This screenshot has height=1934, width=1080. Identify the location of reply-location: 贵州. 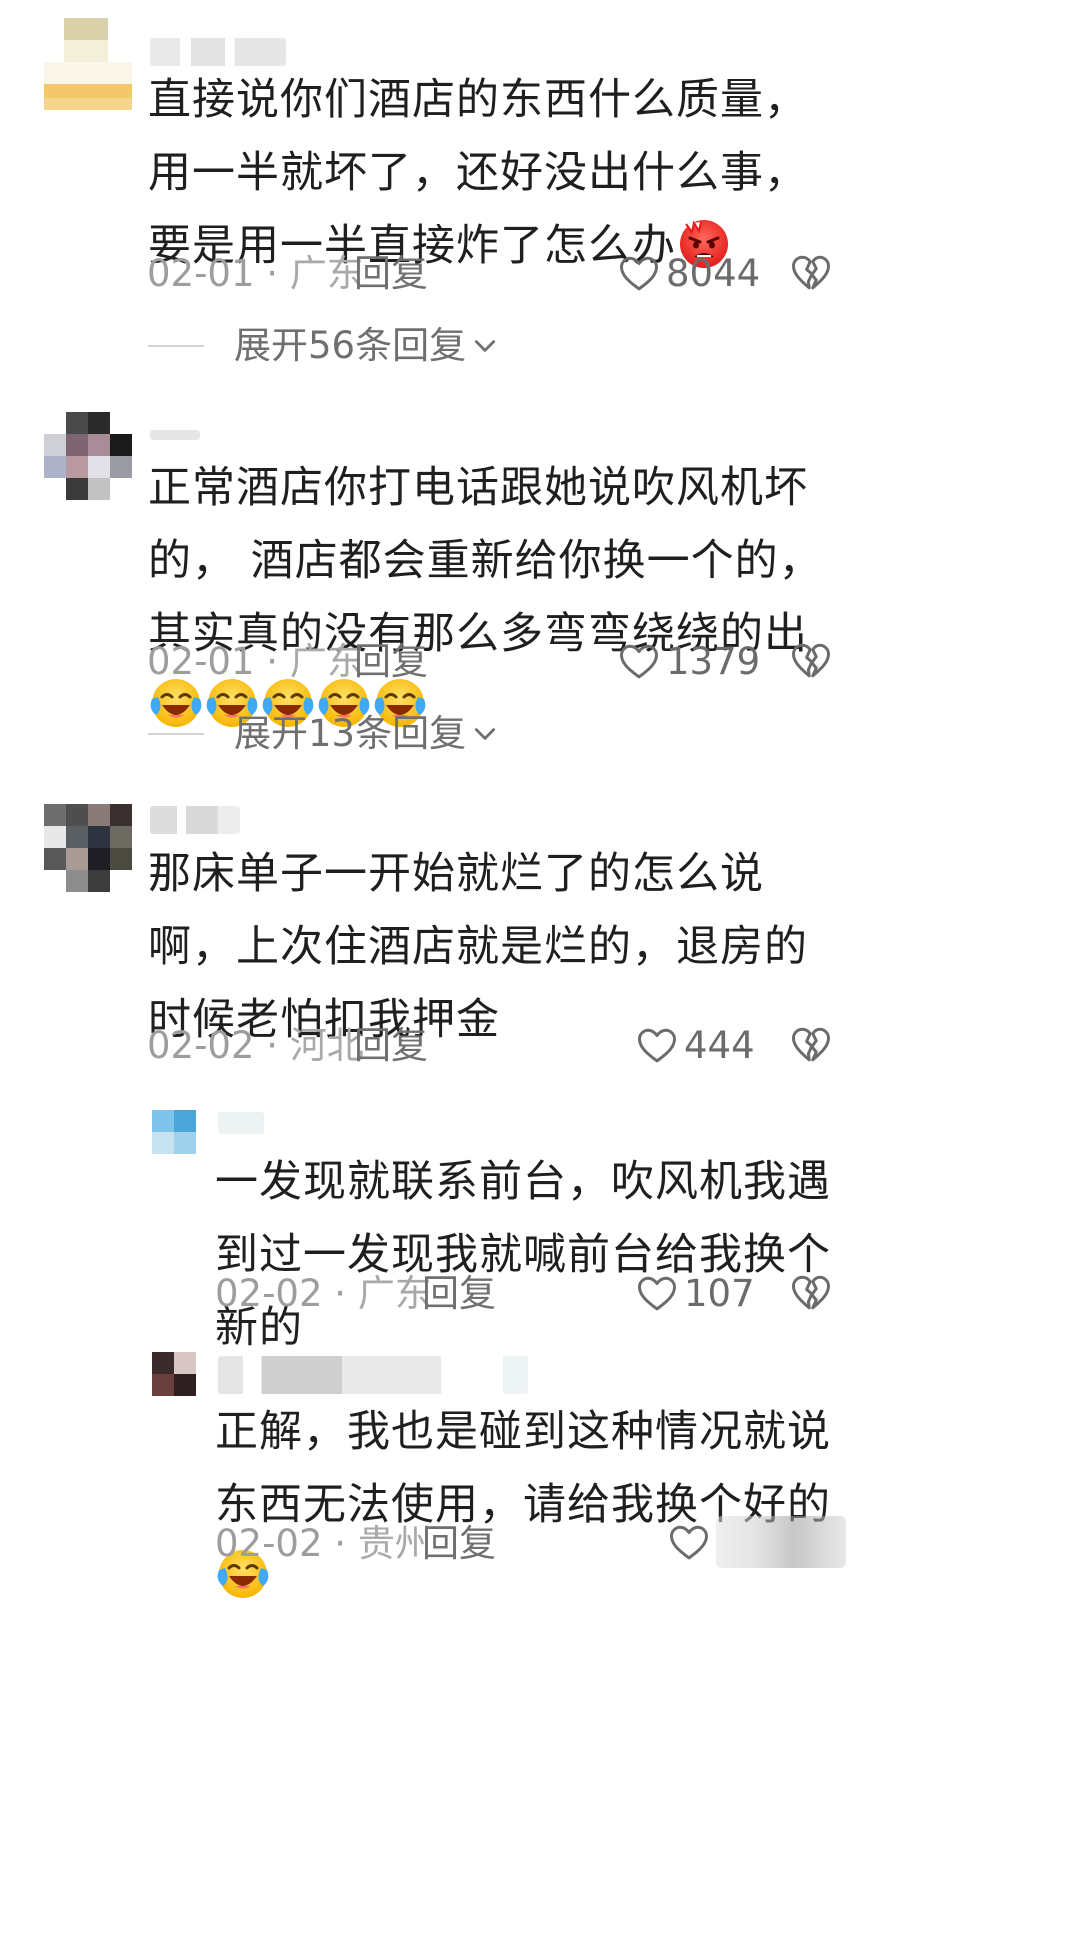
(394, 1543).